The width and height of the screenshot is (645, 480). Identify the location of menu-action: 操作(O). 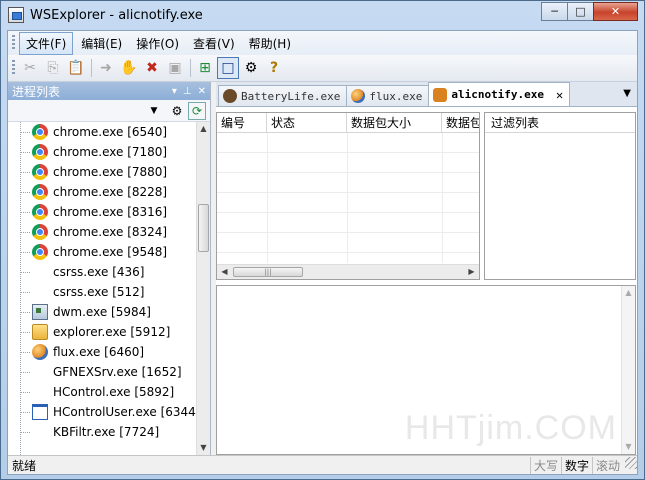
(157, 43).